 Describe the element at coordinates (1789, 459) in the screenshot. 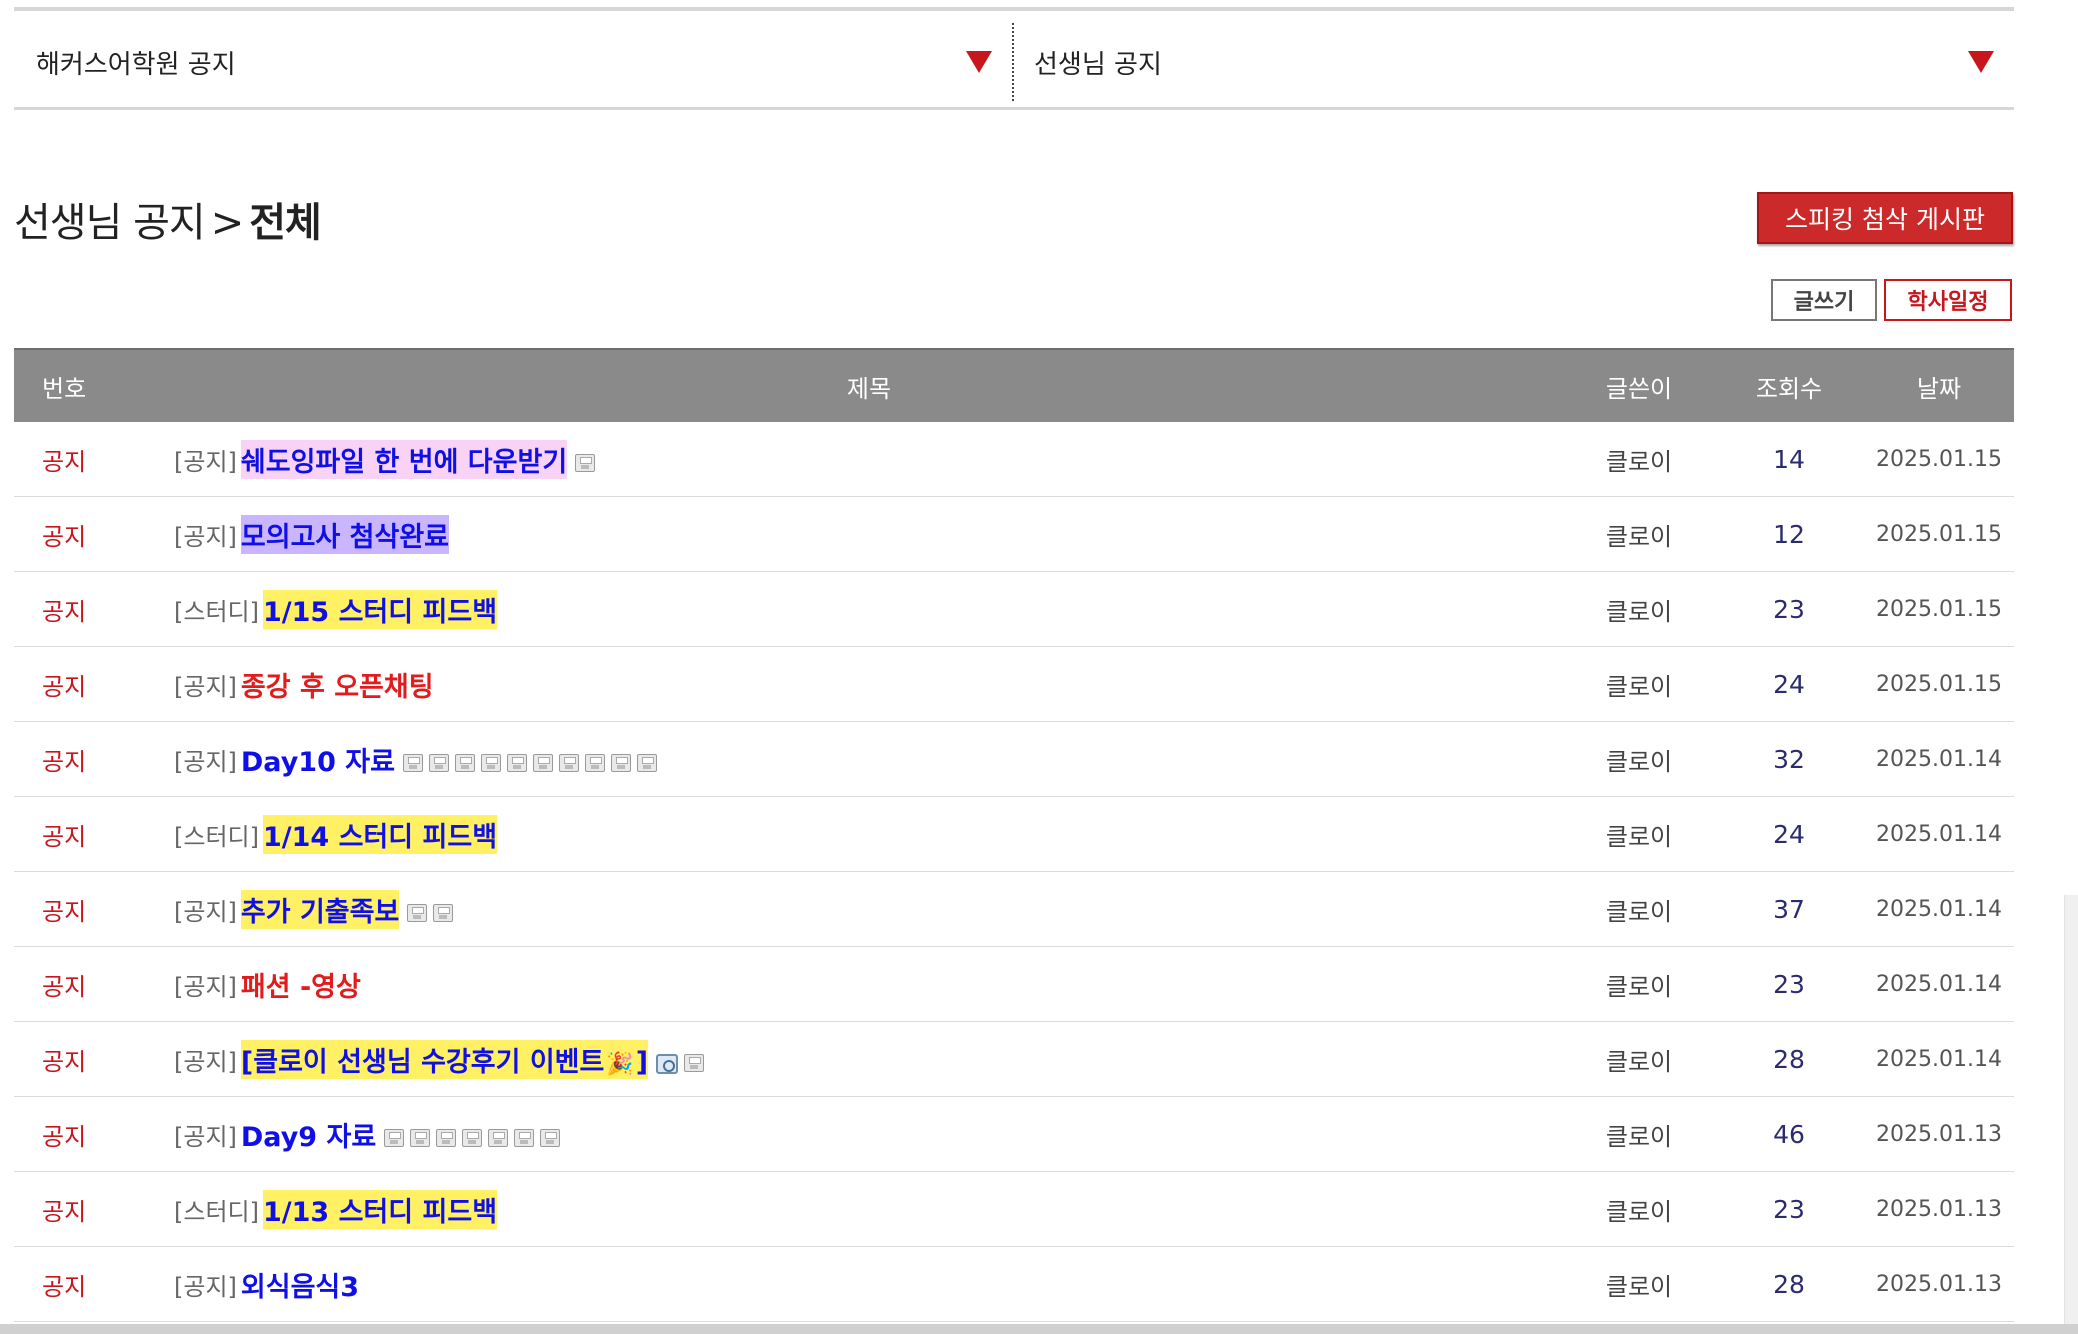

I see `row-views: 14` at that location.